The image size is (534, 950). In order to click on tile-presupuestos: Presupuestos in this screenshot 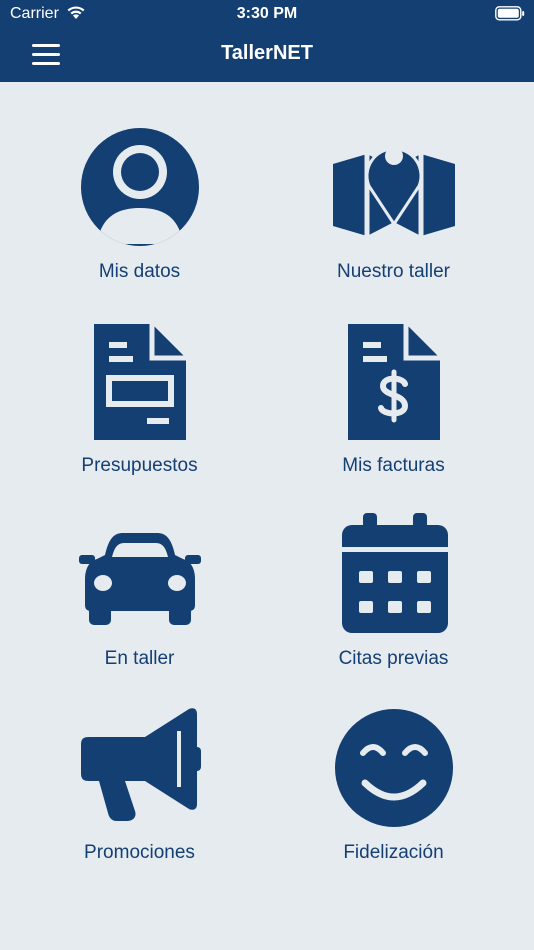, I will do `click(139, 379)`.